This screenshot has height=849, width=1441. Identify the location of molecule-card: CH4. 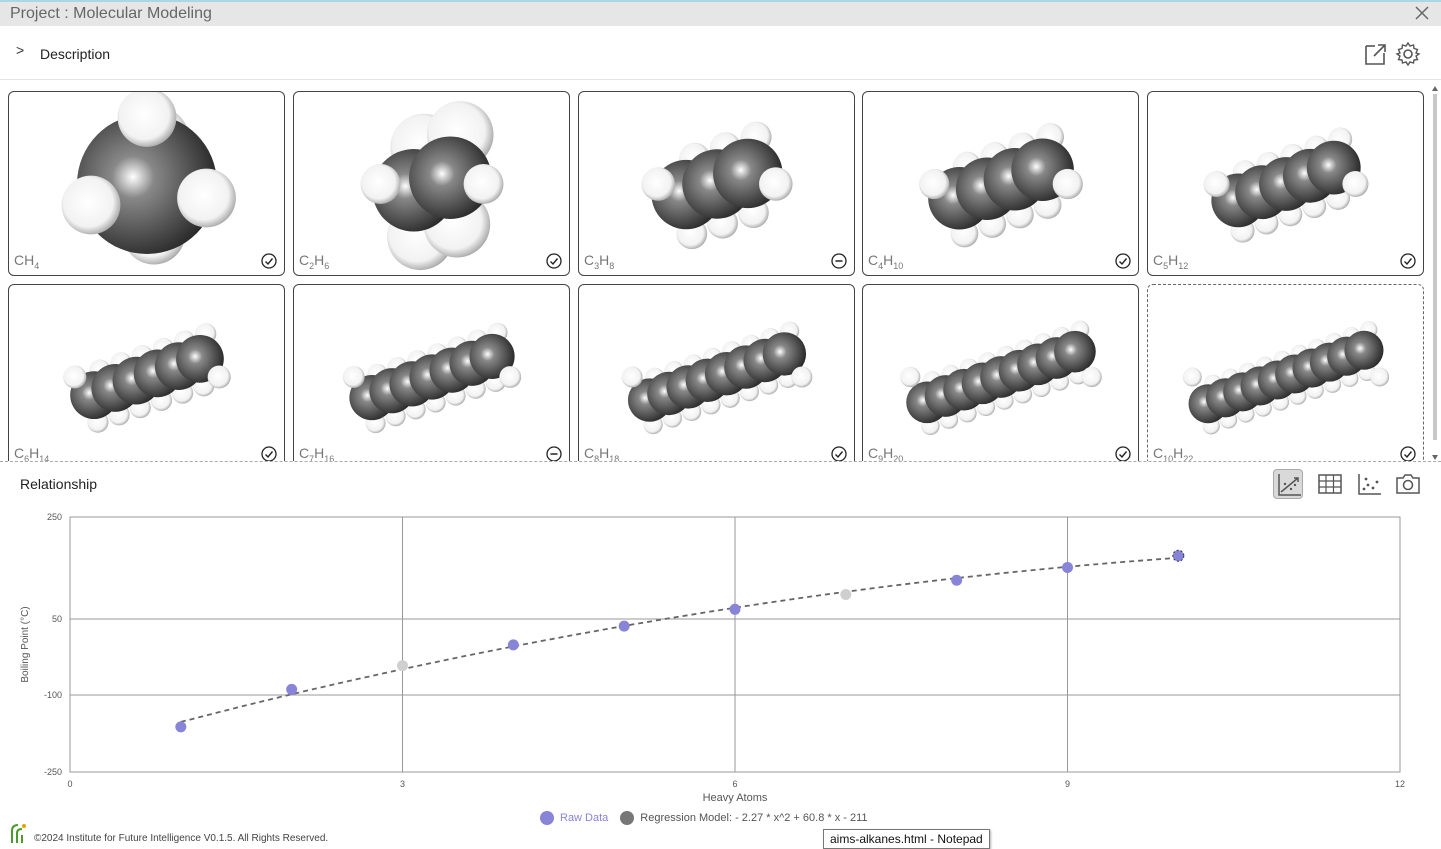
(146, 183).